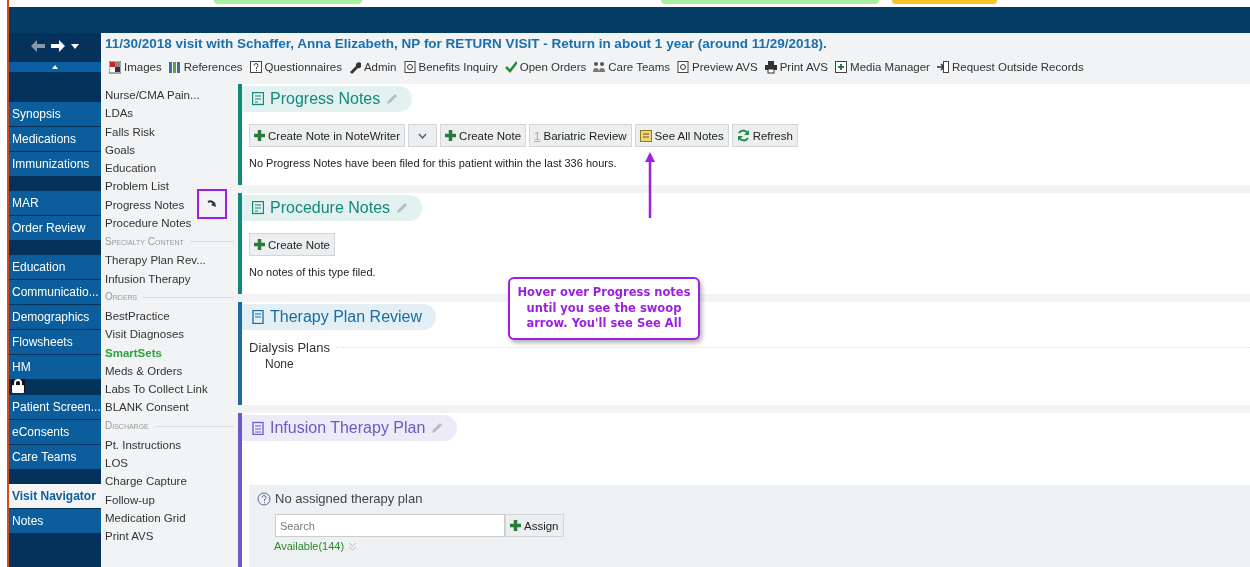 This screenshot has width=1250, height=567. What do you see at coordinates (171, 389) in the screenshot?
I see `navigator-link: Labs To Collect Link` at bounding box center [171, 389].